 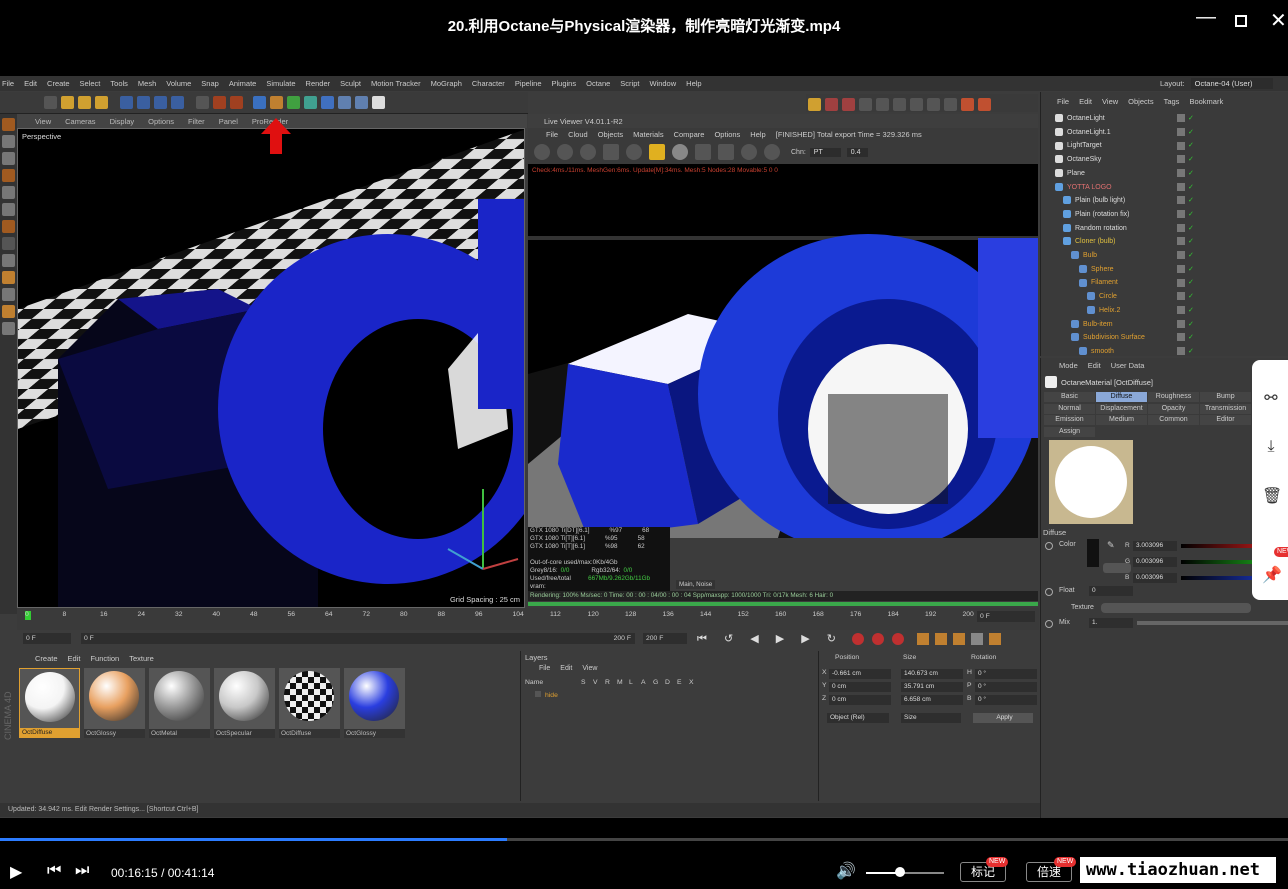 I want to click on color-anim-icon, so click(x=1049, y=546).